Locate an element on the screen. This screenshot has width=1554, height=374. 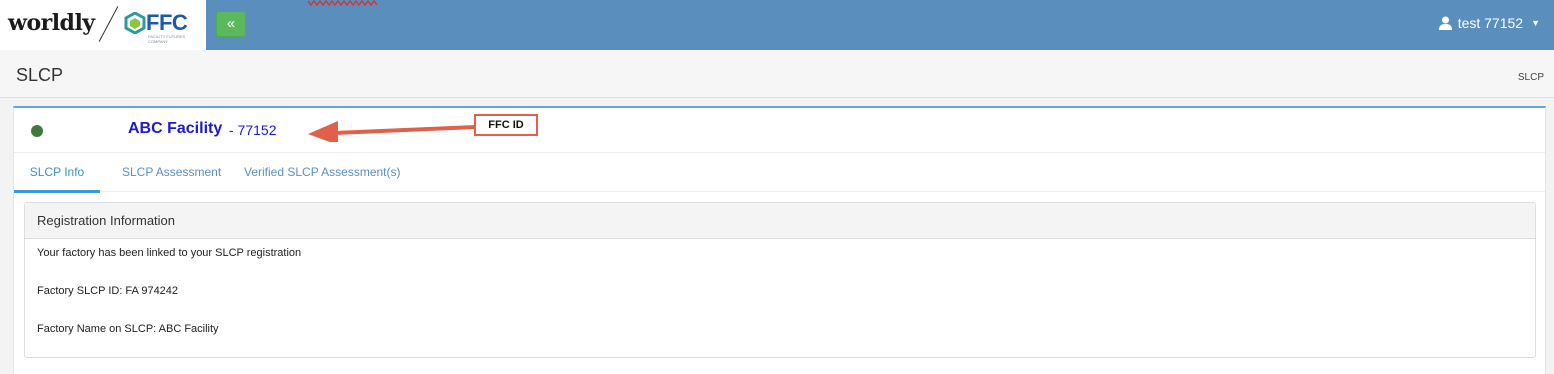
worldly-logo-text: worldly is located at coordinates (51, 23).